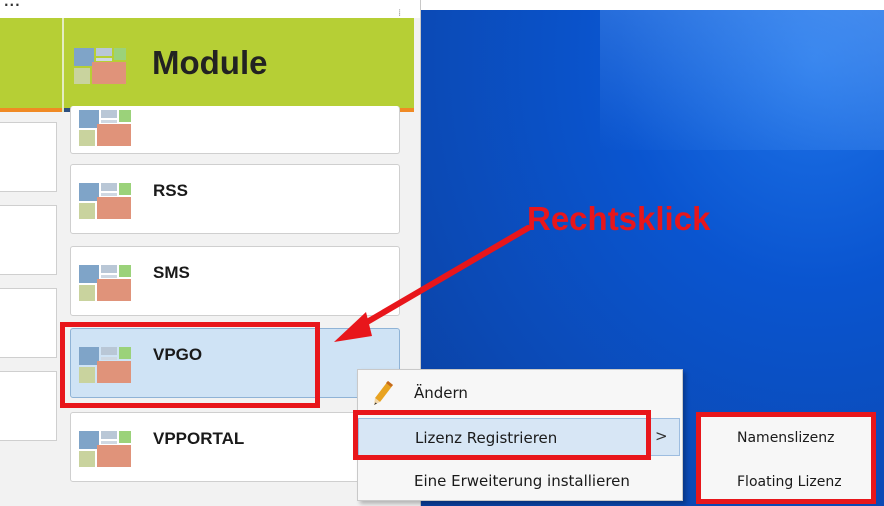  What do you see at coordinates (742, 80) in the screenshot?
I see `desktop-glow` at bounding box center [742, 80].